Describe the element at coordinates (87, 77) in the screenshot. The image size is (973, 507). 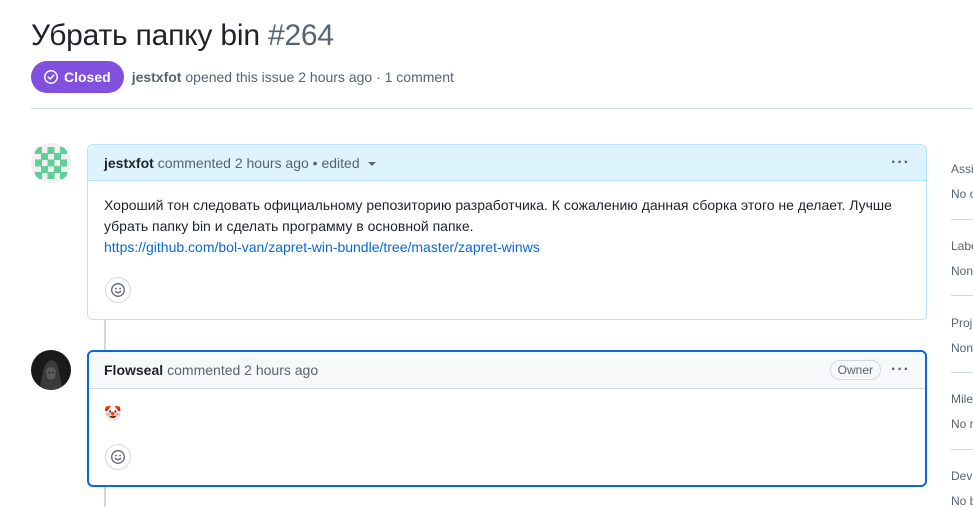
I see `state-badge-label: Closed` at that location.